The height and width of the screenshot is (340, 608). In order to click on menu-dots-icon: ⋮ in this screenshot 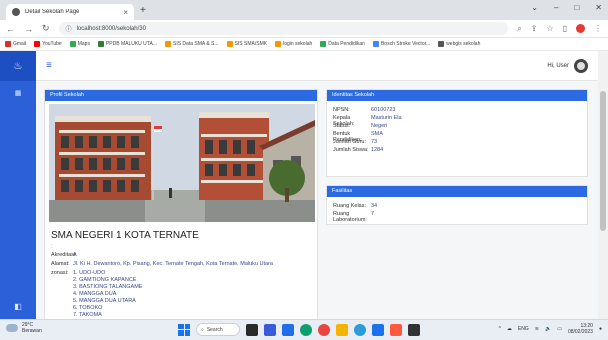, I will do `click(598, 29)`.